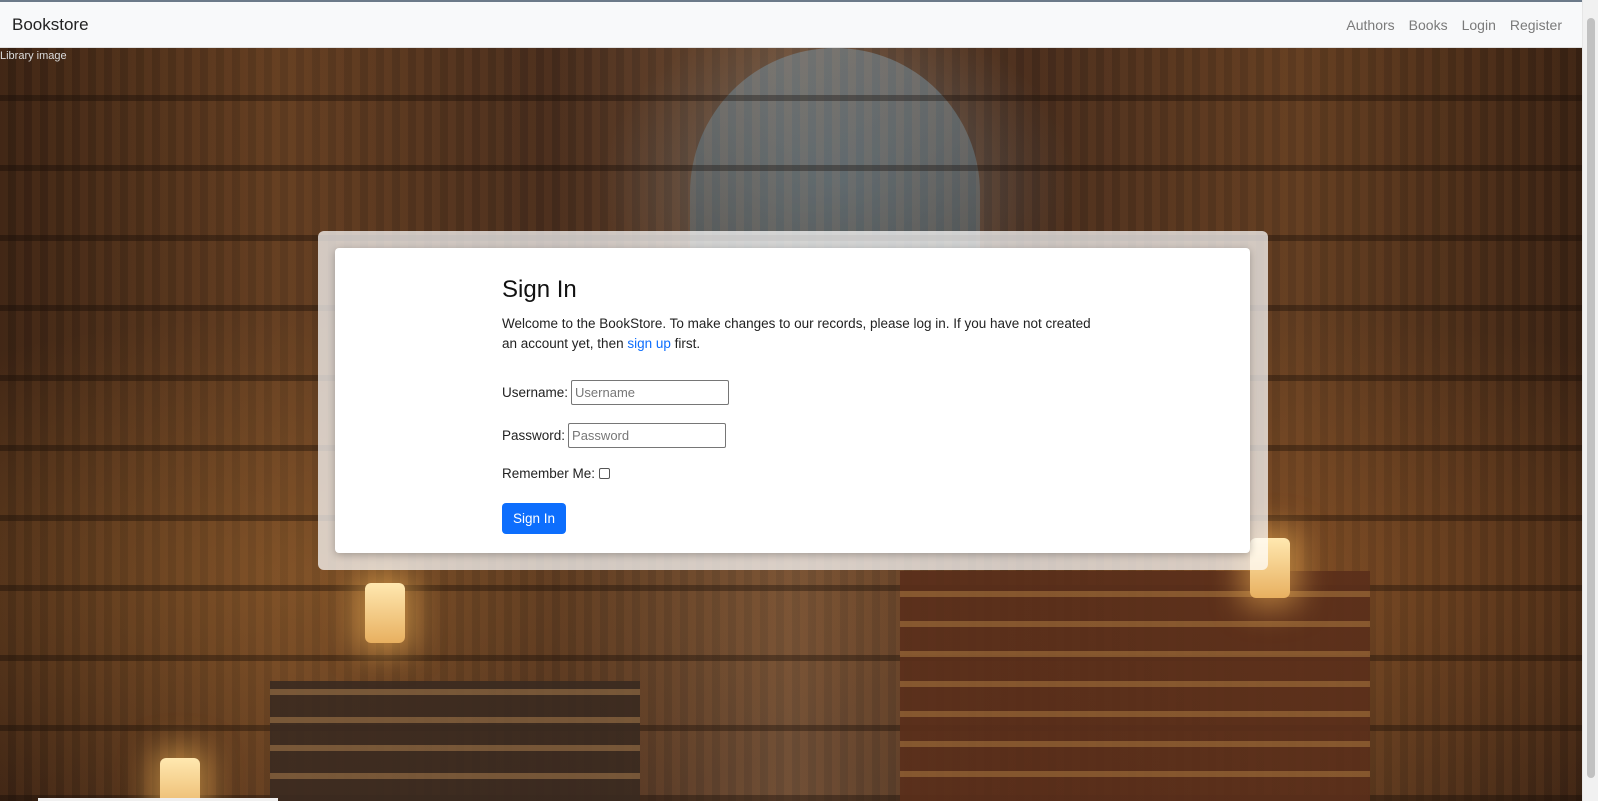 The height and width of the screenshot is (801, 1598). What do you see at coordinates (605, 473) in the screenshot?
I see `remember-me-checkbox` at bounding box center [605, 473].